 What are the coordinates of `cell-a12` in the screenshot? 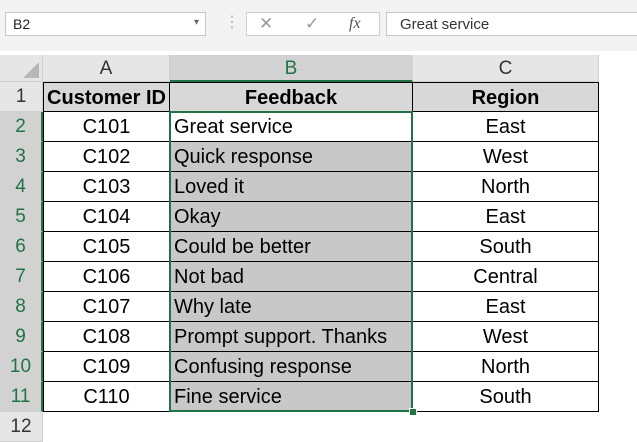 It's located at (106, 427).